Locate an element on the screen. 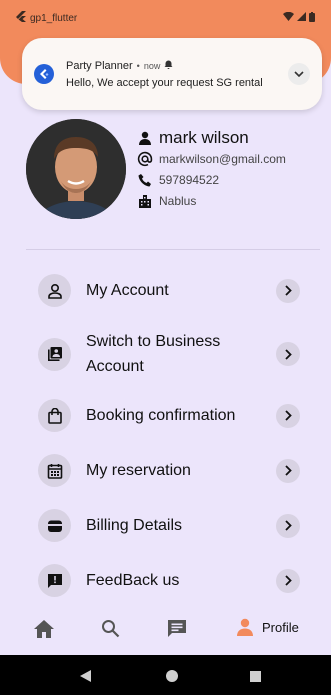 Image resolution: width=331 pixels, height=695 pixels. divider is located at coordinates (173, 249).